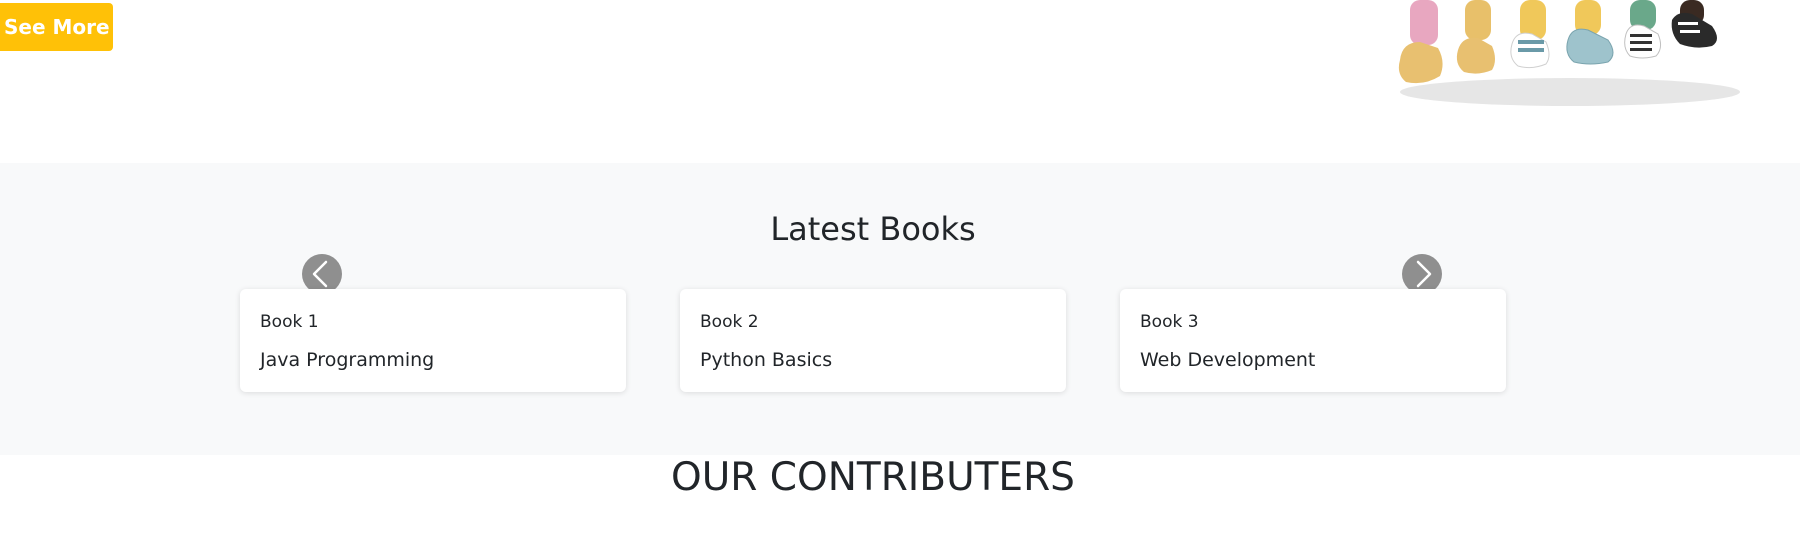 The image size is (1800, 535). Describe the element at coordinates (433, 340) in the screenshot. I see `book-card: Book 1 Java Programming` at that location.